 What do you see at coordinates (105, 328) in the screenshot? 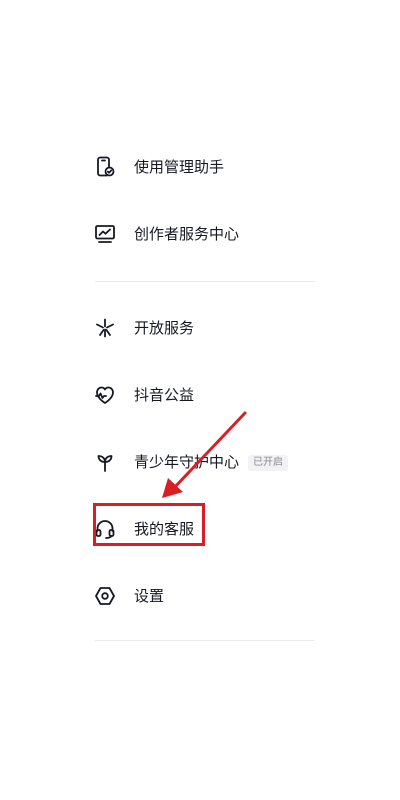
I see `sparkle-icon` at bounding box center [105, 328].